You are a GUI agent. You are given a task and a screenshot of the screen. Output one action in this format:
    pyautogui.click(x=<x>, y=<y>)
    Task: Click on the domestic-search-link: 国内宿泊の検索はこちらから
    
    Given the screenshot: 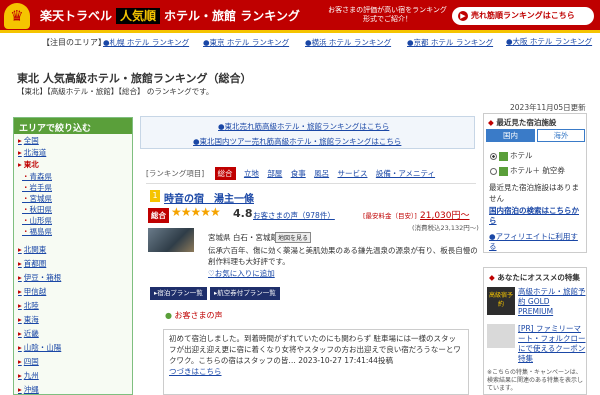 What is the action you would take?
    pyautogui.click(x=536, y=216)
    